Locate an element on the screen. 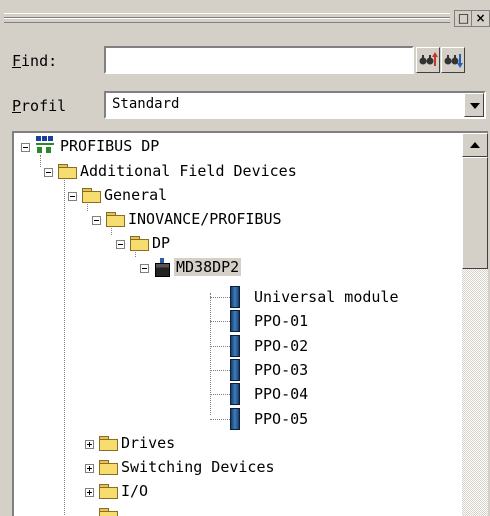 The width and height of the screenshot is (490, 516). tree-node-general: General is located at coordinates (124, 195).